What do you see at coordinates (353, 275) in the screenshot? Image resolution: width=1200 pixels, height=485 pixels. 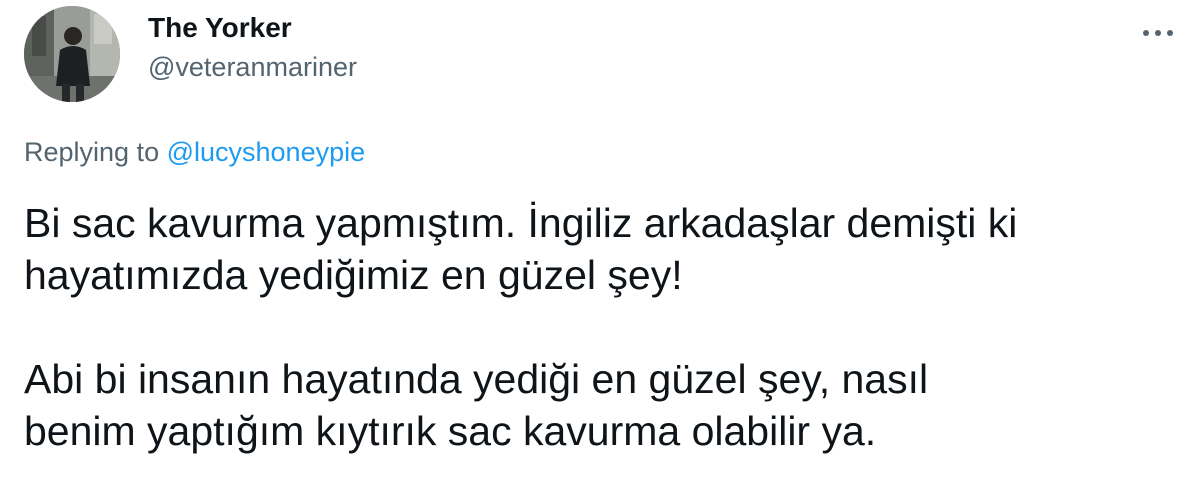 I see `tweet-line: hayatımızda yediğimiz en güzel şey!` at bounding box center [353, 275].